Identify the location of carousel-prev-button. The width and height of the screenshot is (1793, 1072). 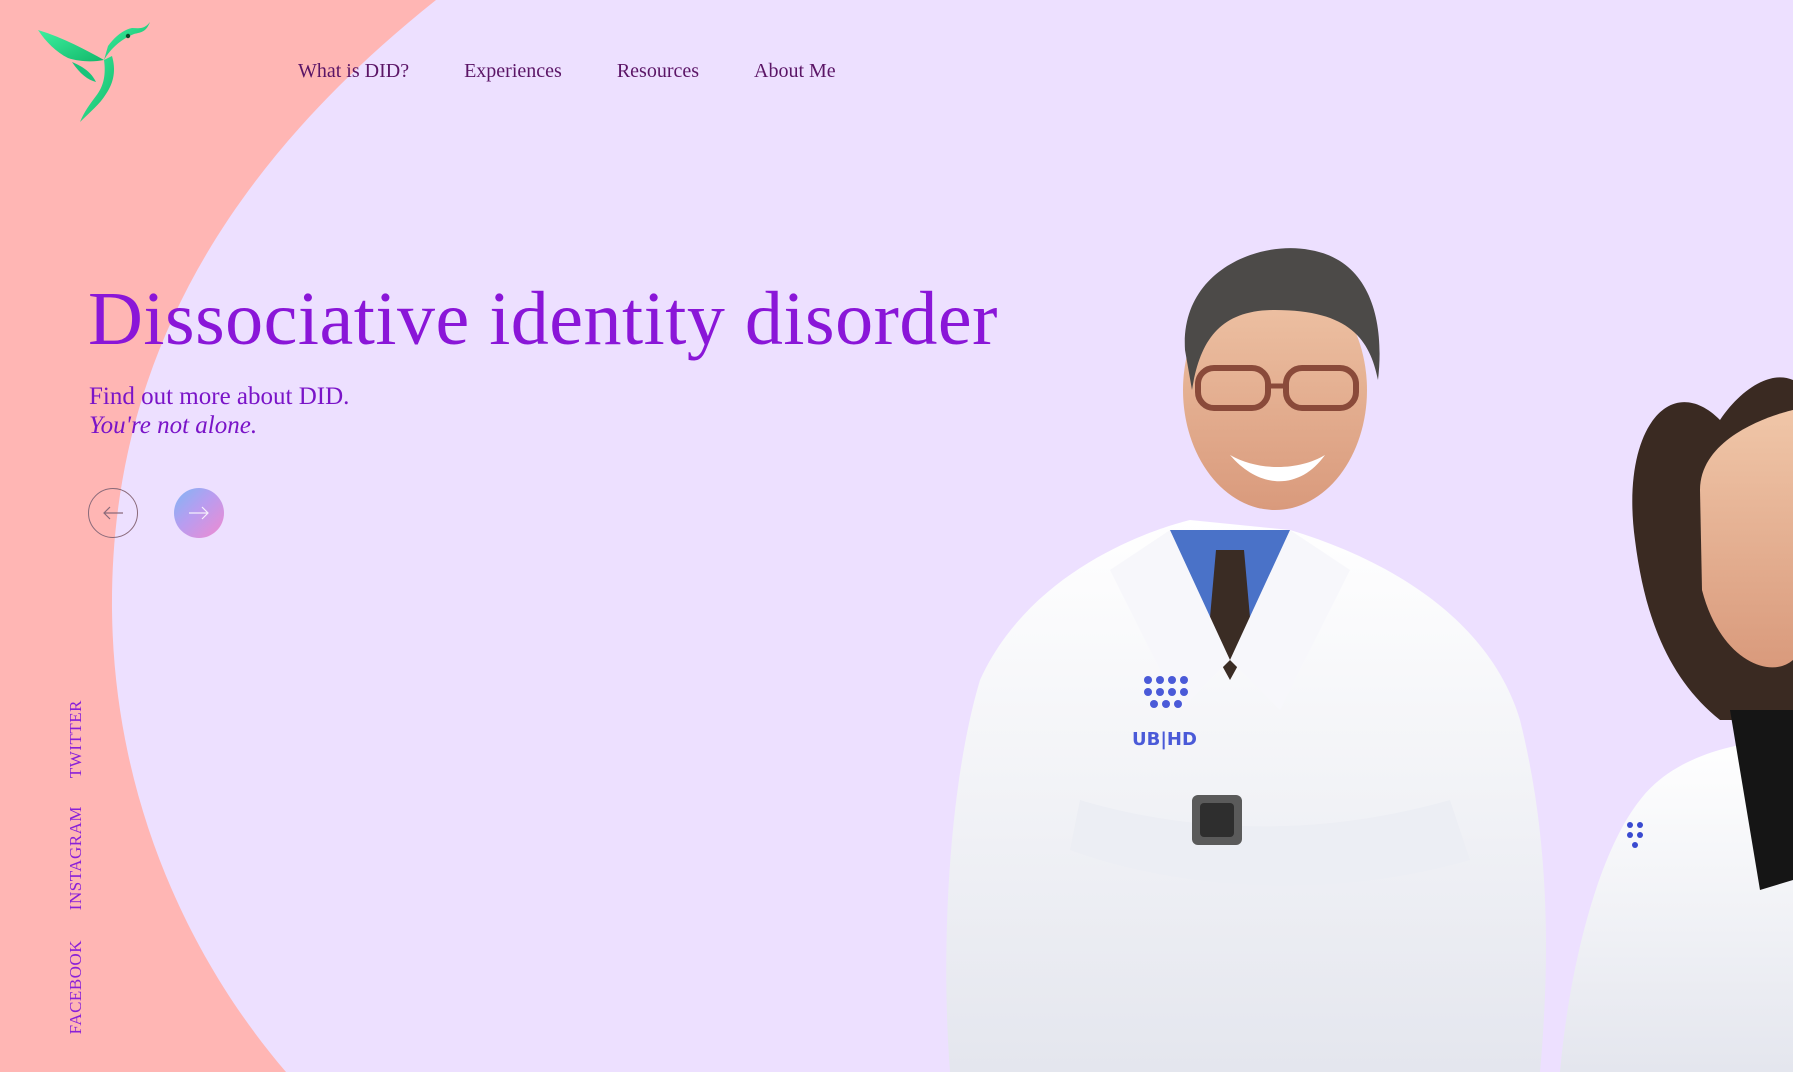
(113, 513).